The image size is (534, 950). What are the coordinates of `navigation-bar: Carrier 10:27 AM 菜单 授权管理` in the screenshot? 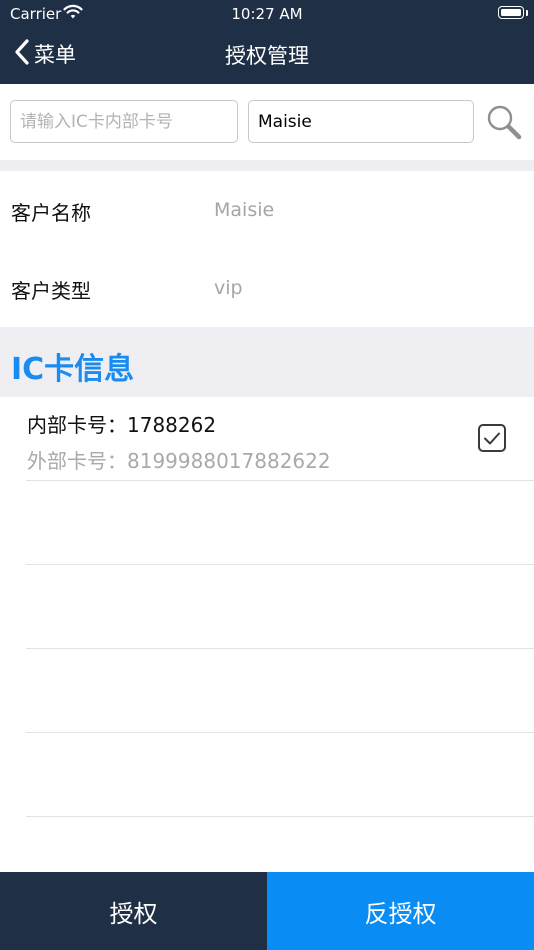 It's located at (267, 42).